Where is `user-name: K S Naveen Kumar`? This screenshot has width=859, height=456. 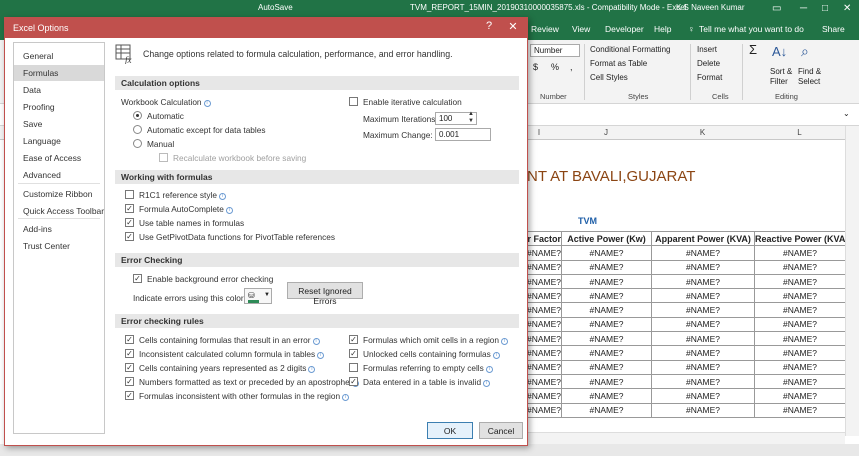 user-name: K S Naveen Kumar is located at coordinates (710, 7).